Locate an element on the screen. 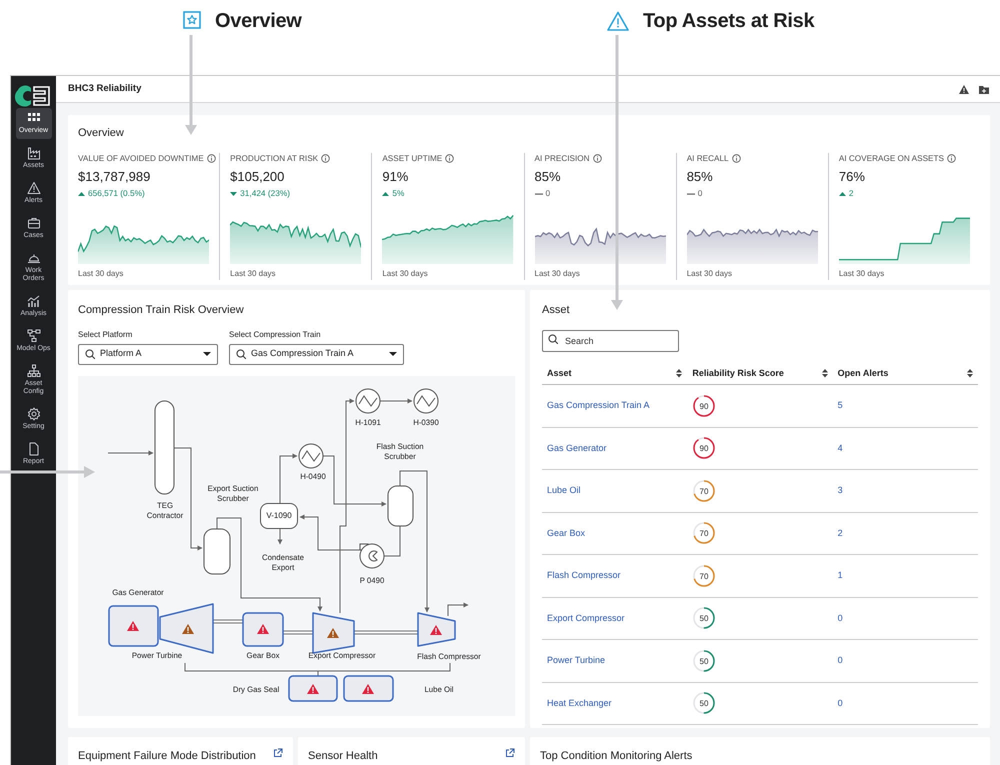 Image resolution: width=1000 pixels, height=765 pixels. asset-link: Gear Box is located at coordinates (566, 533).